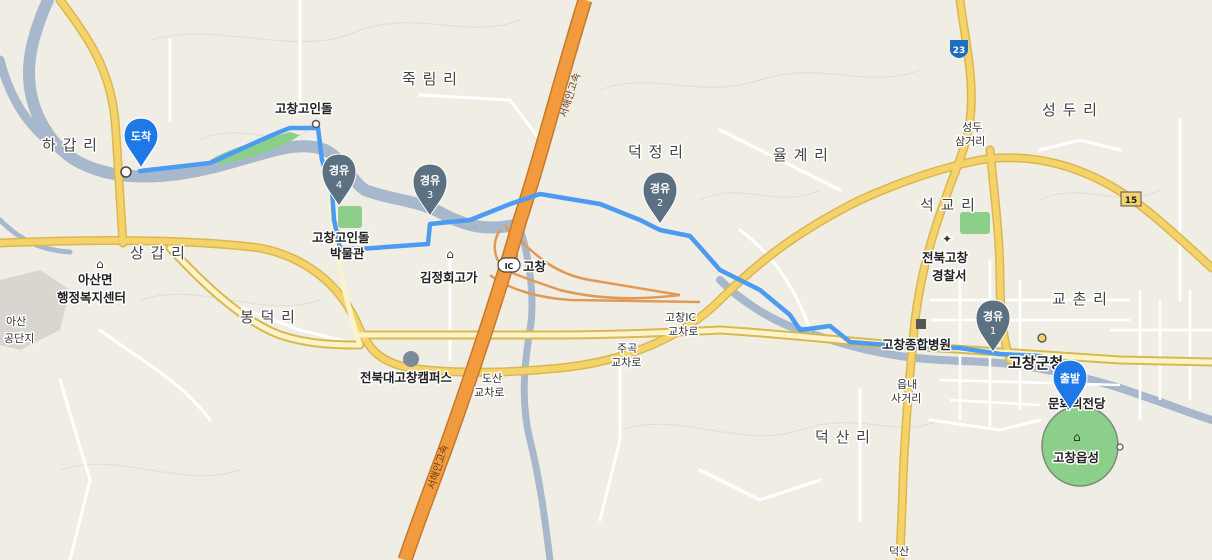 The height and width of the screenshot is (560, 1212). Describe the element at coordinates (535, 266) in the screenshot. I see `poi-gochang-ic-label: 고창` at that location.